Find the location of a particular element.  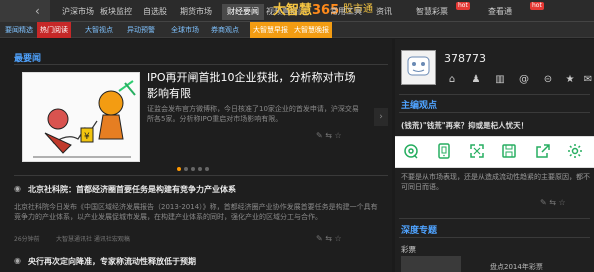

news-time: 26分钟前 is located at coordinates (27, 239).